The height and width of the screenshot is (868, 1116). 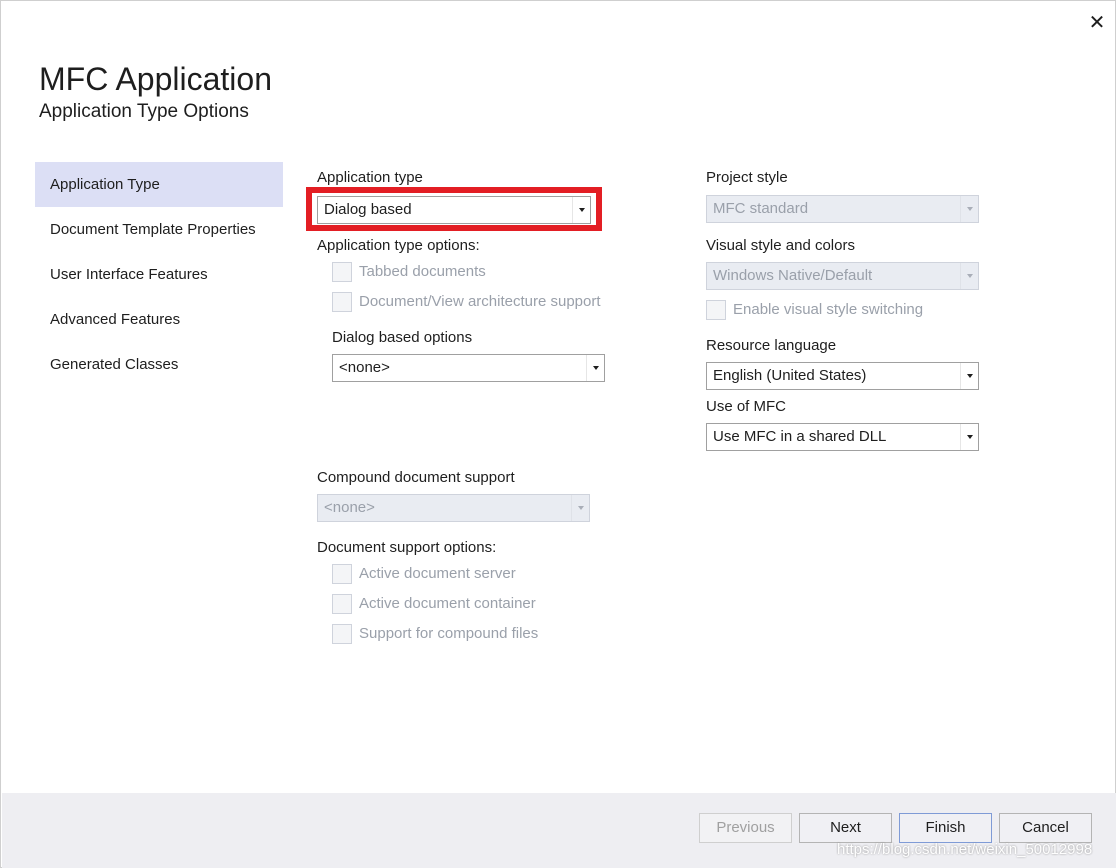 I want to click on use-of-mfc-label: Use of MFC, so click(x=746, y=406).